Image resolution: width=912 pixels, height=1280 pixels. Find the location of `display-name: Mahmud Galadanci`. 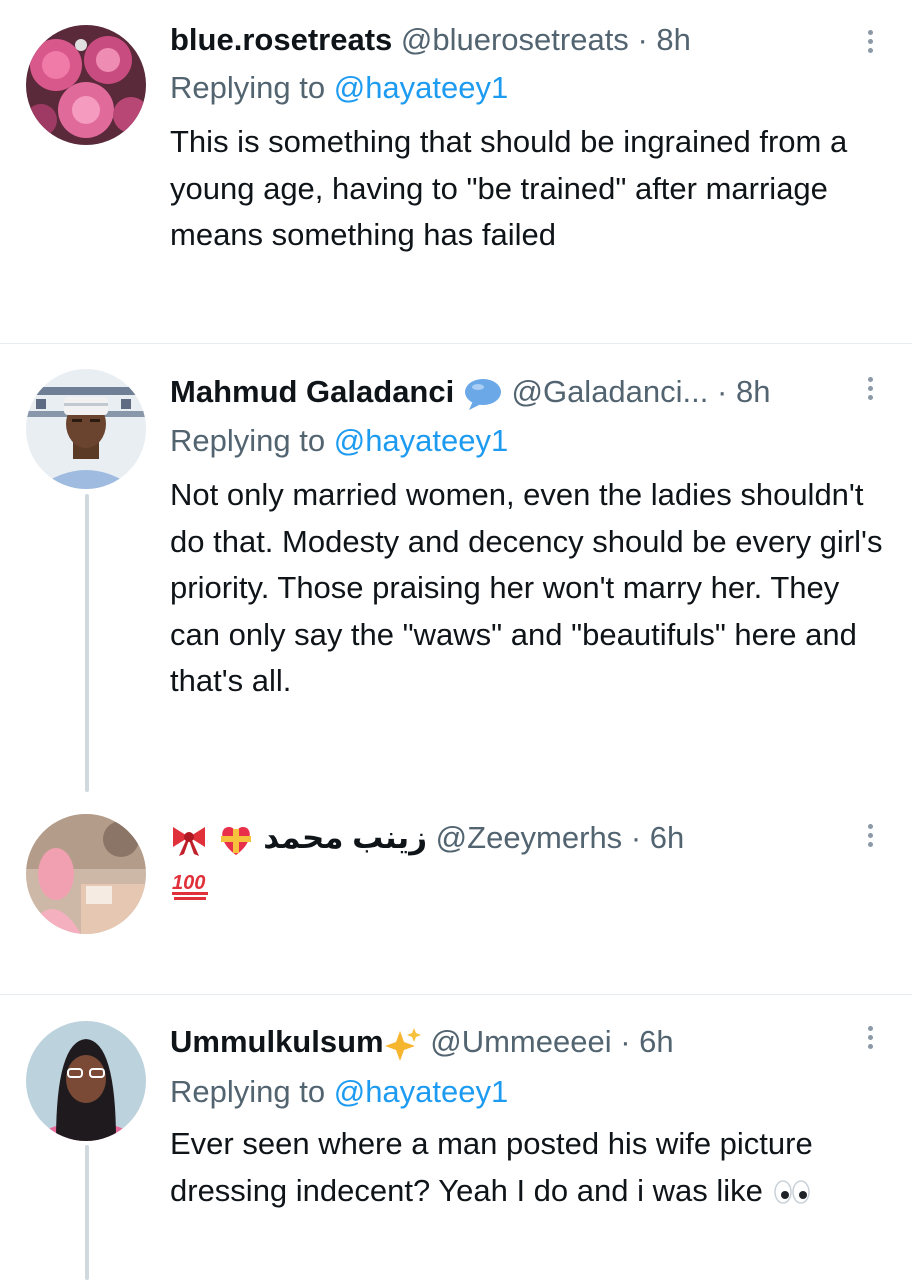

display-name: Mahmud Galadanci is located at coordinates (312, 391).